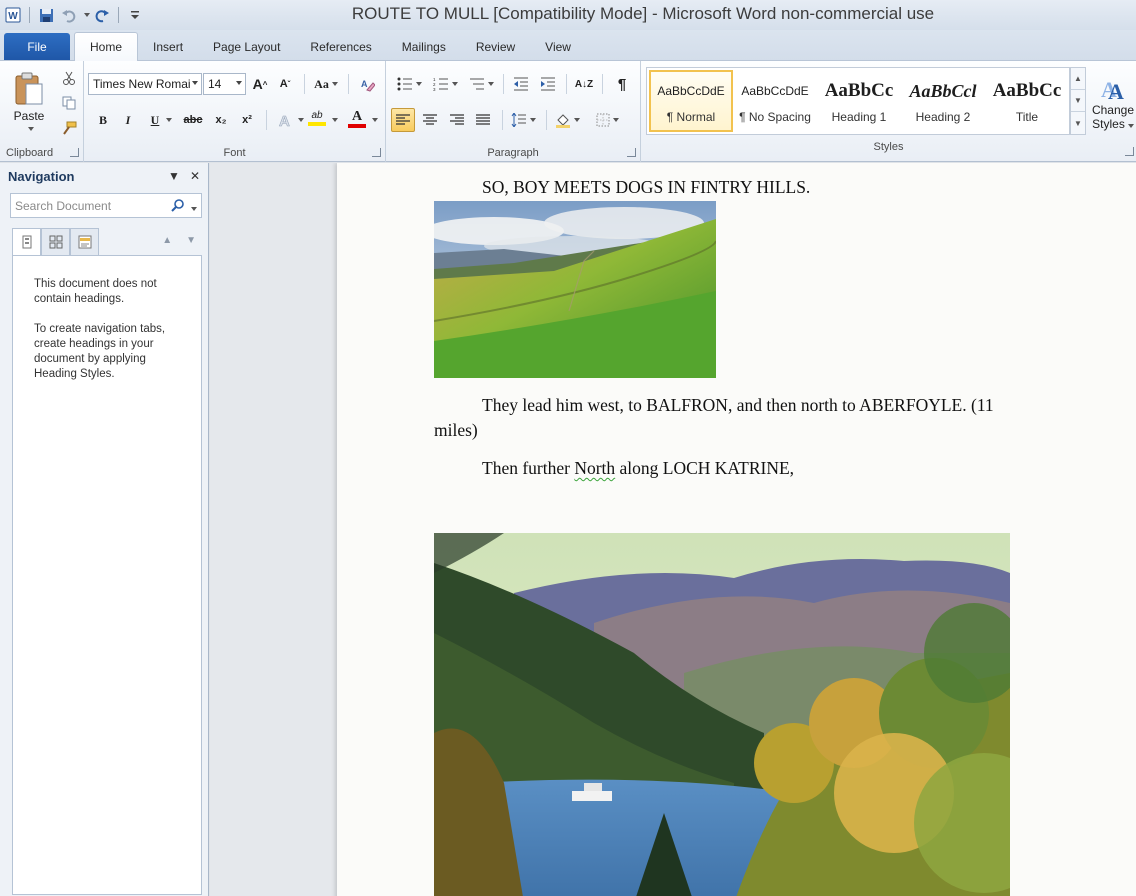  I want to click on styles-gallery-scroll: ▲ ▼ ▼, so click(1078, 101).